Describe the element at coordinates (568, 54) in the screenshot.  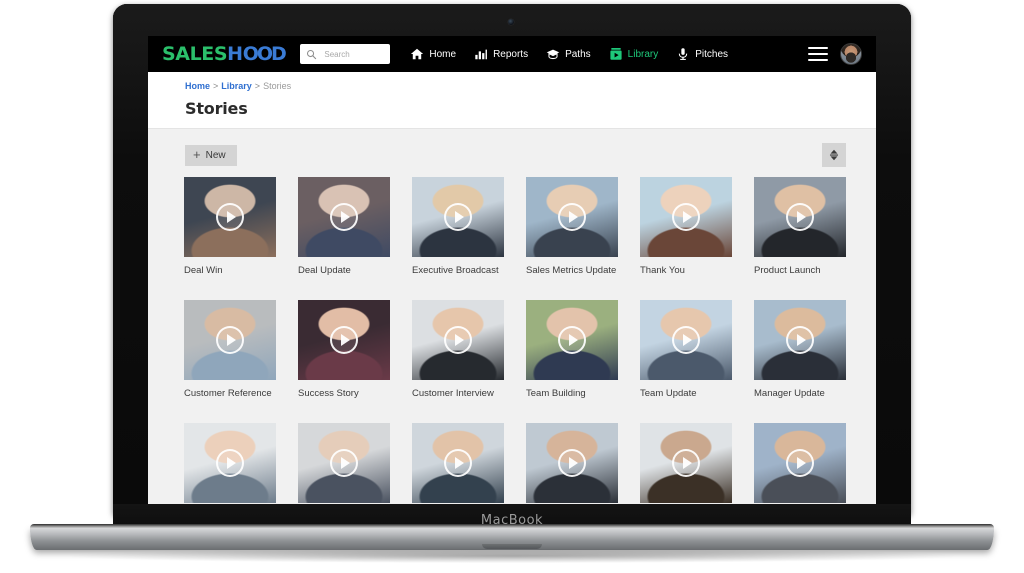
I see `nav-item-paths: Paths` at that location.